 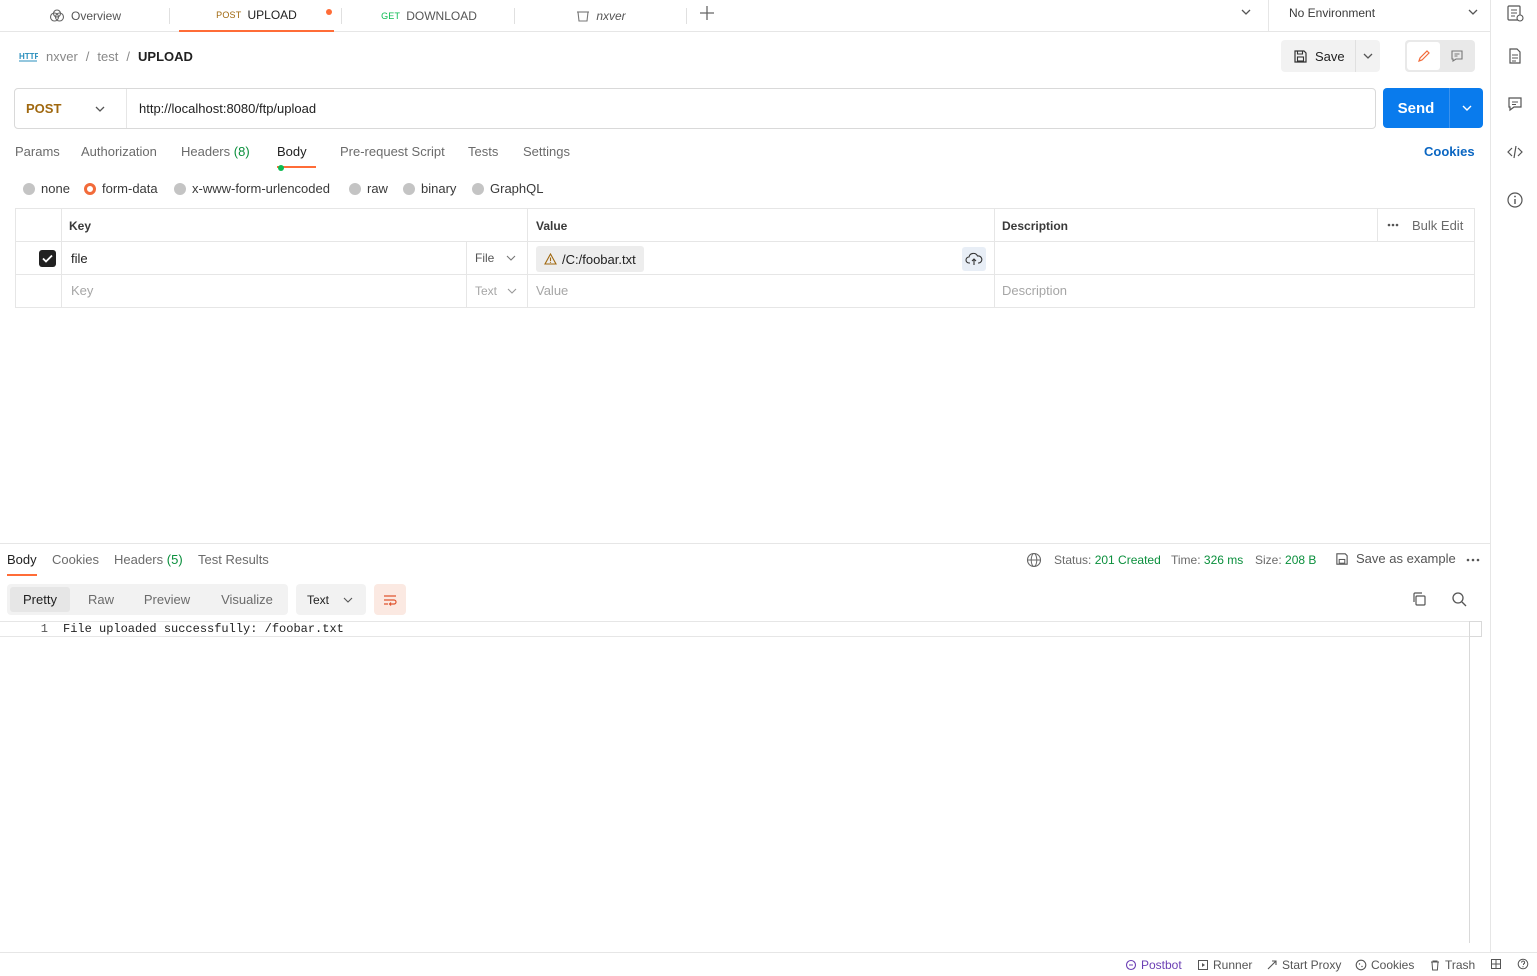 What do you see at coordinates (1416, 108) in the screenshot?
I see `send-button: Send` at bounding box center [1416, 108].